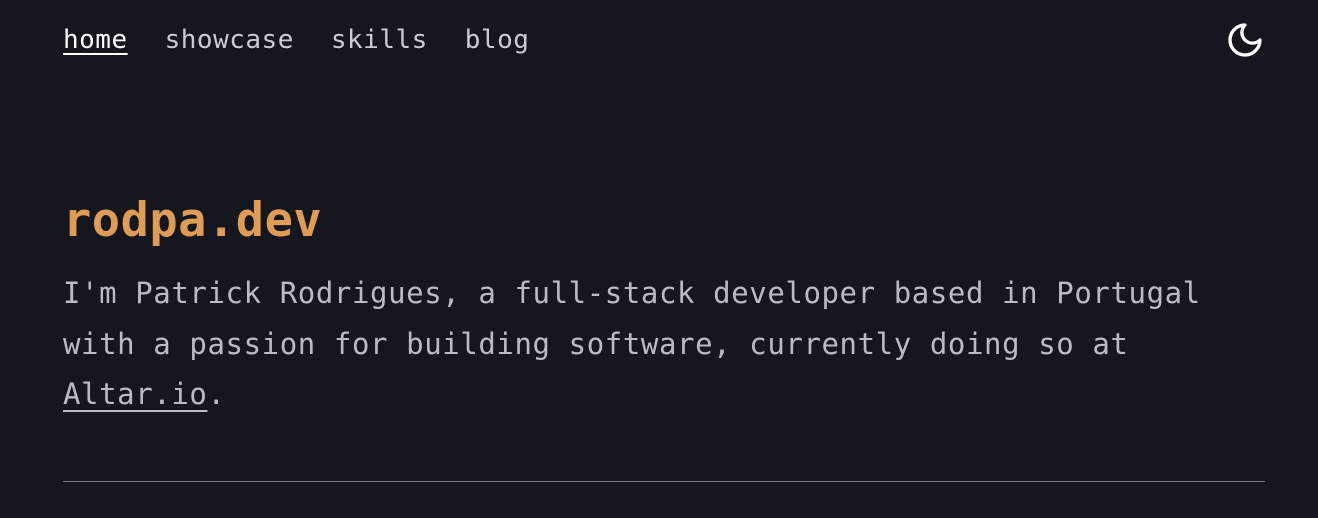 Image resolution: width=1318 pixels, height=518 pixels. Describe the element at coordinates (229, 40) in the screenshot. I see `nav-item-showcase: showcase` at that location.